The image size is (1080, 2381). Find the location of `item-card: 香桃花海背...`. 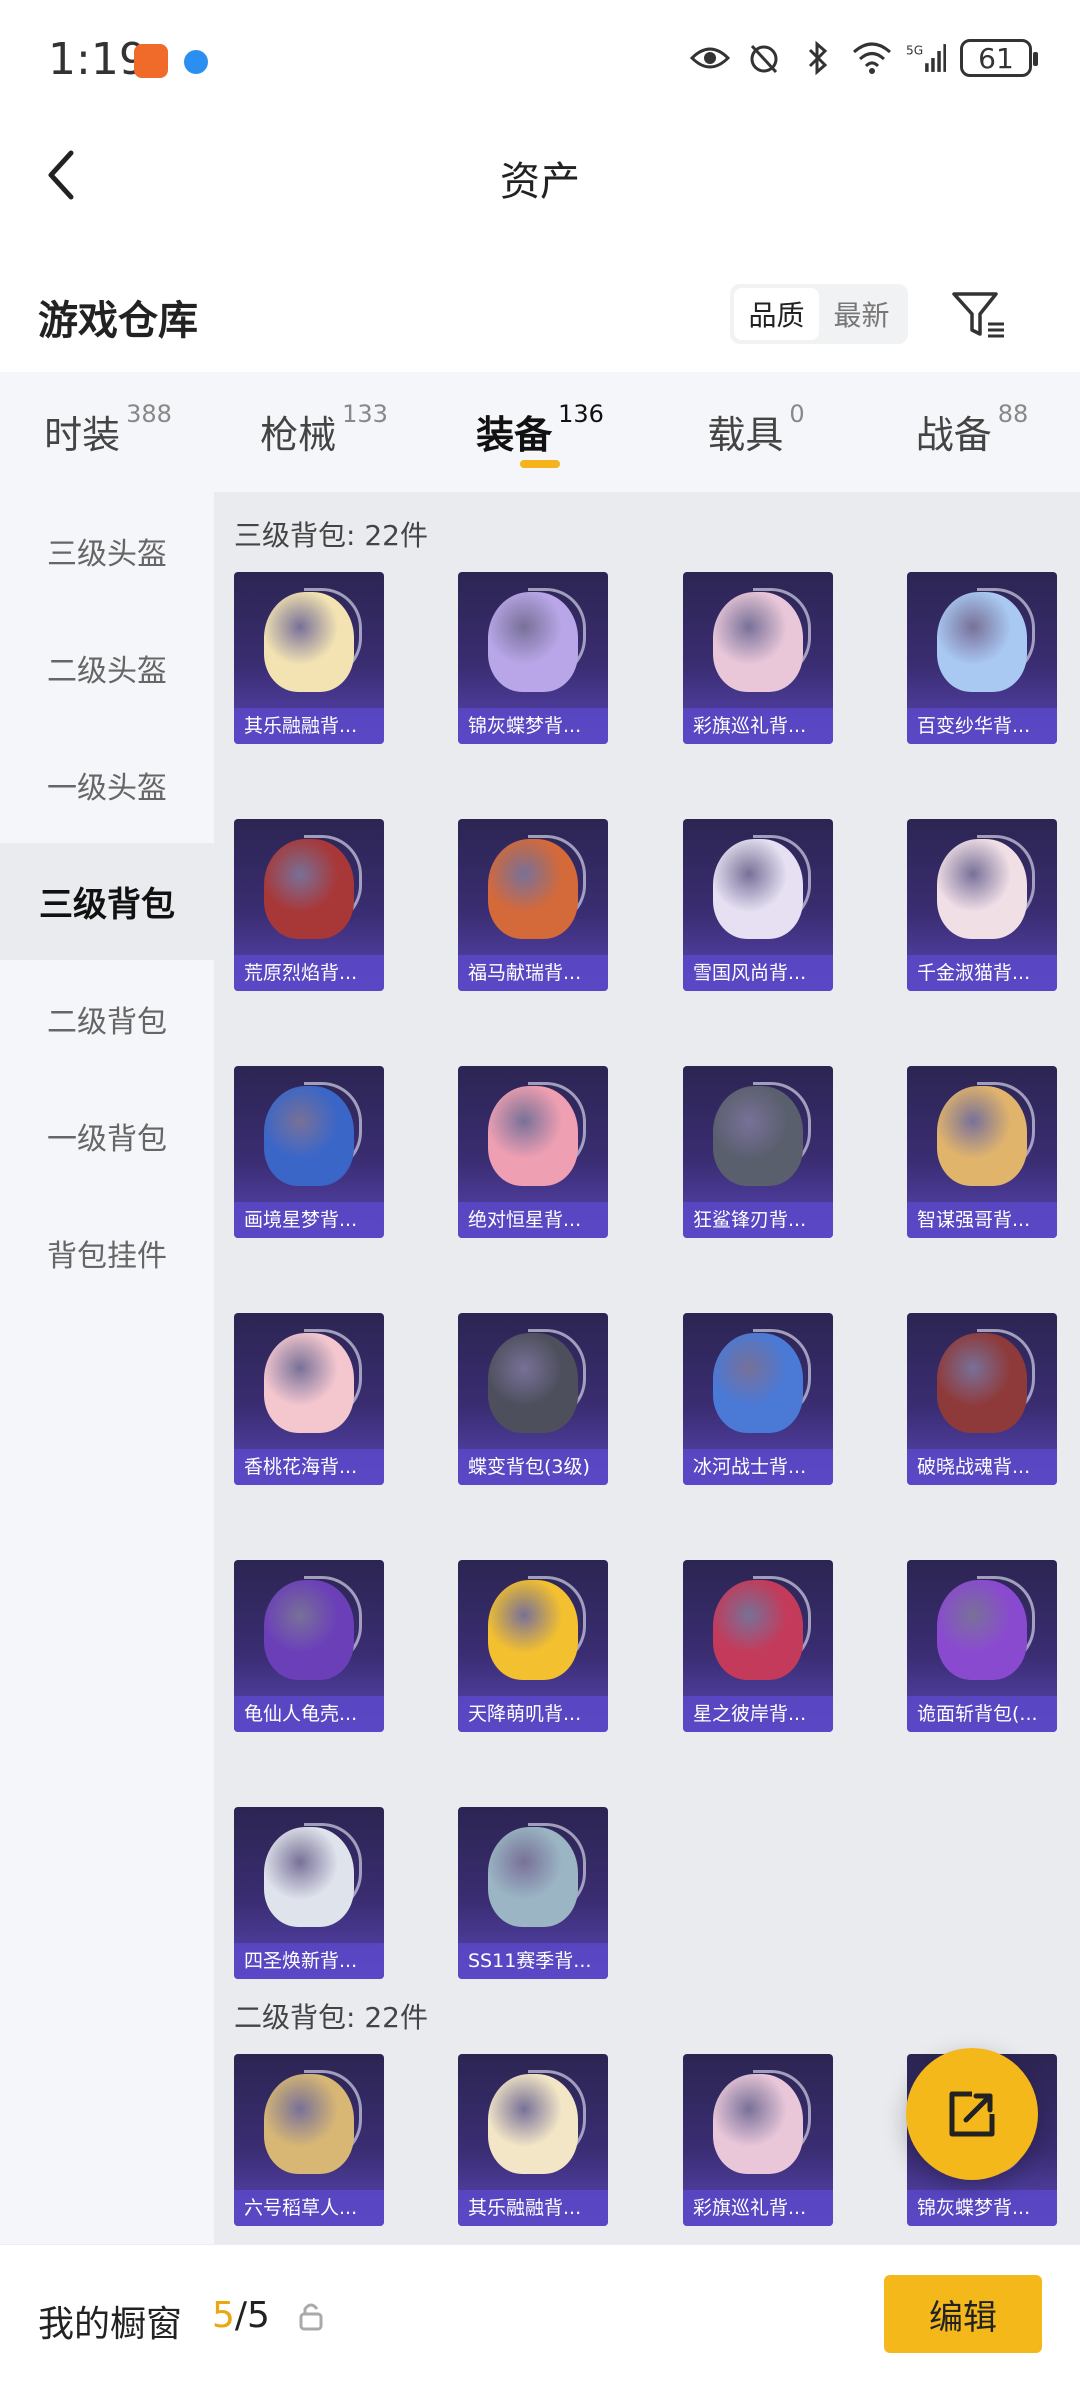

item-card: 香桃花海背... is located at coordinates (309, 1399).